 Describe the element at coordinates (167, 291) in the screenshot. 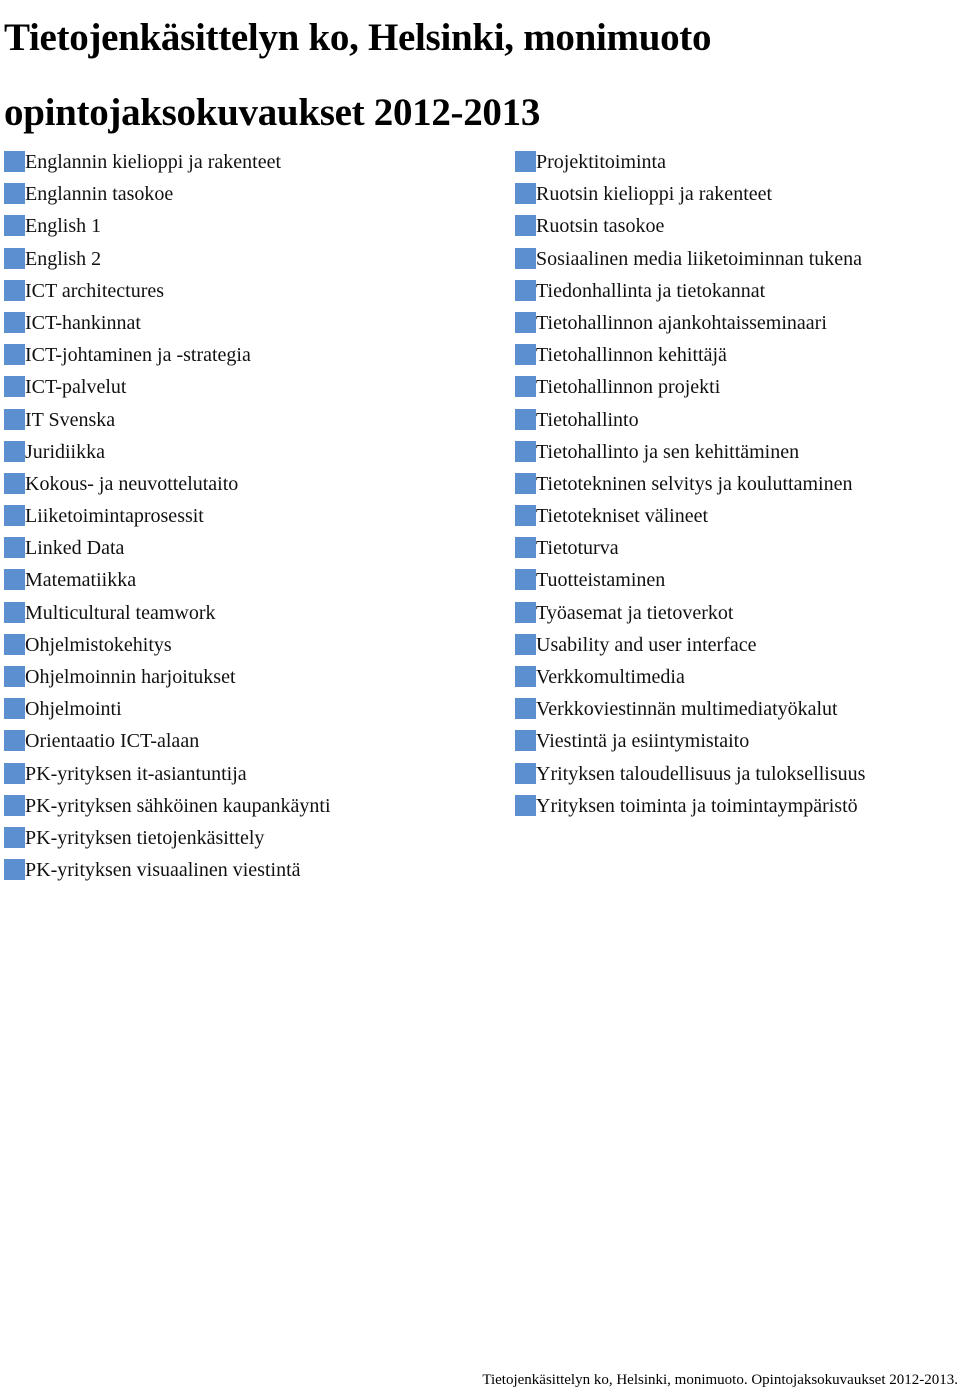

I see `course-link: ICT architectures` at that location.